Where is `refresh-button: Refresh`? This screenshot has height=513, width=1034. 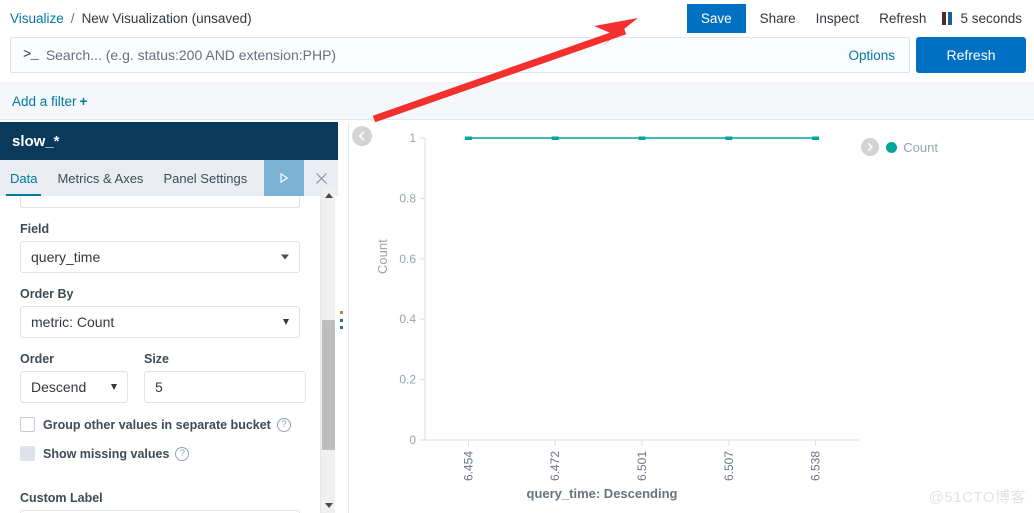 refresh-button: Refresh is located at coordinates (971, 55).